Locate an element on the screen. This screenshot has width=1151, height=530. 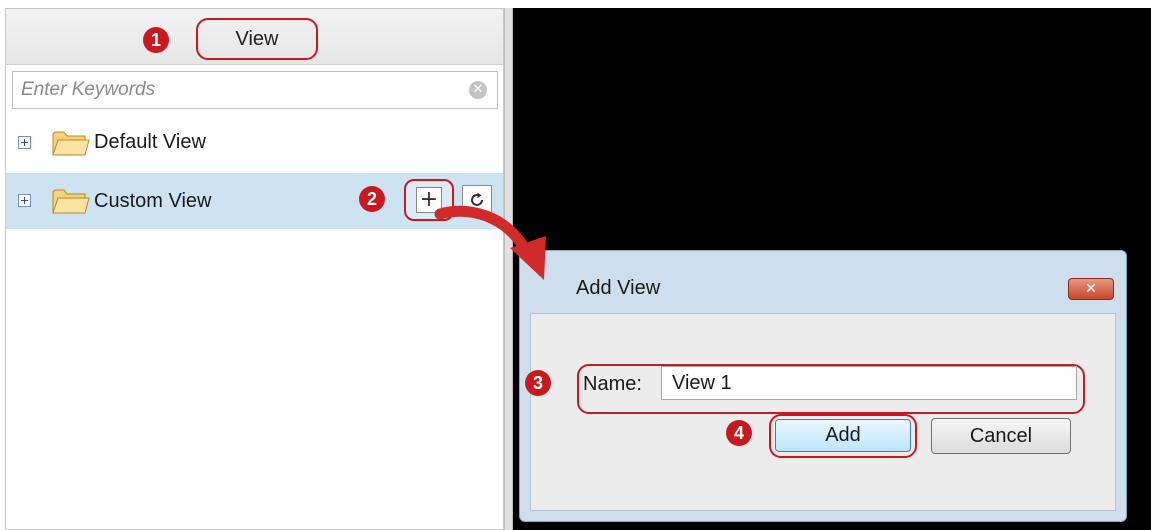
search-box: ✕ is located at coordinates (255, 90).